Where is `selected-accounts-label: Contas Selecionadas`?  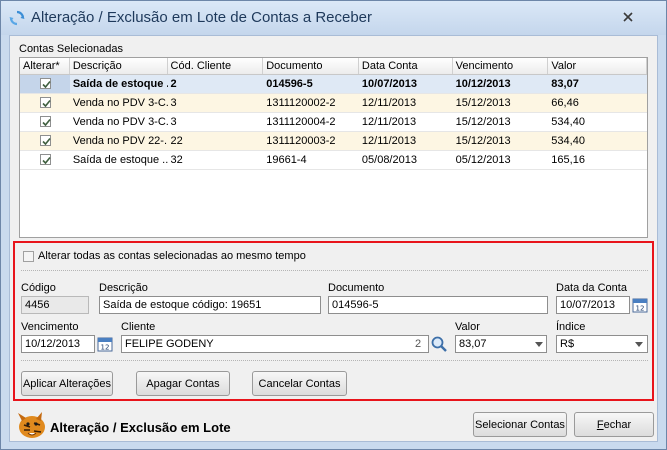 selected-accounts-label: Contas Selecionadas is located at coordinates (71, 49).